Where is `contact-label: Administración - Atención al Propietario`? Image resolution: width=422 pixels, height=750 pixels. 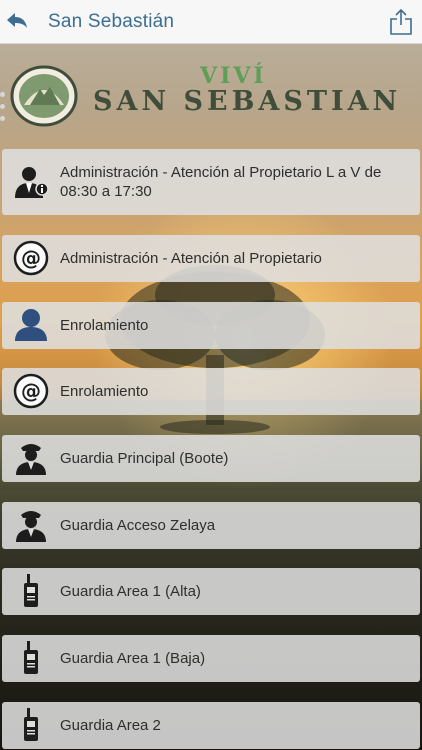
contact-label: Administración - Atención al Propietario is located at coordinates (191, 258).